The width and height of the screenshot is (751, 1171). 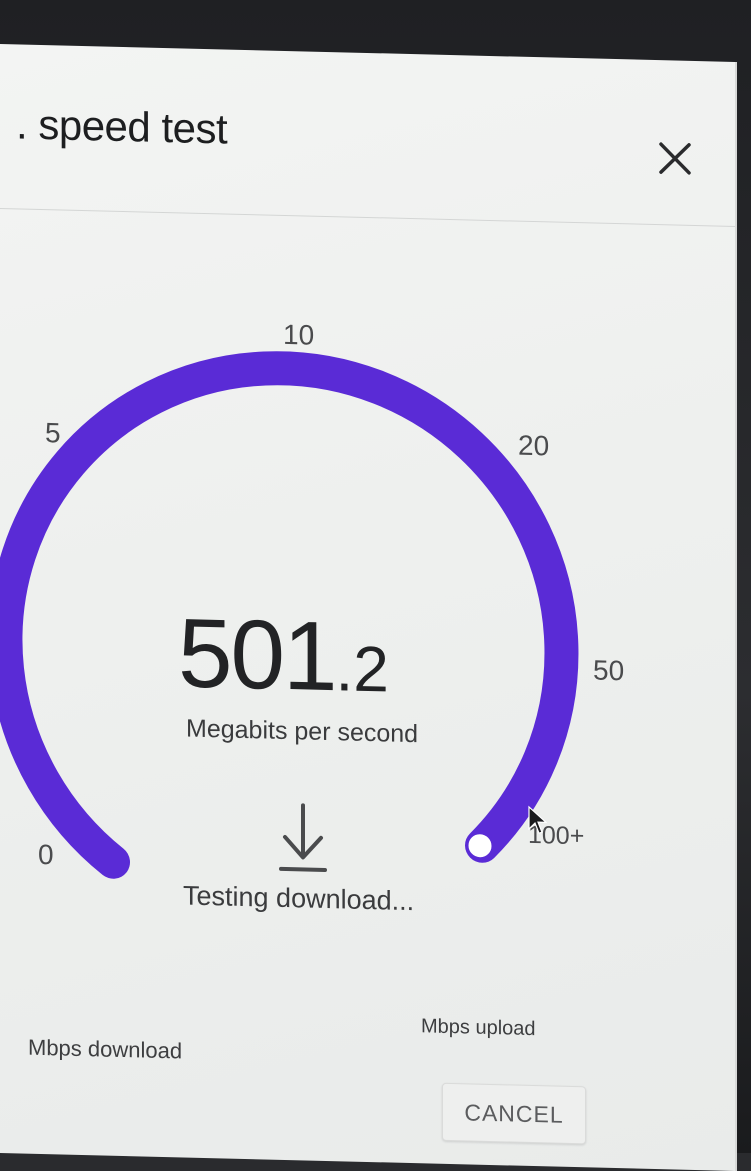 I want to click on tick-label-20: 20, so click(x=534, y=445).